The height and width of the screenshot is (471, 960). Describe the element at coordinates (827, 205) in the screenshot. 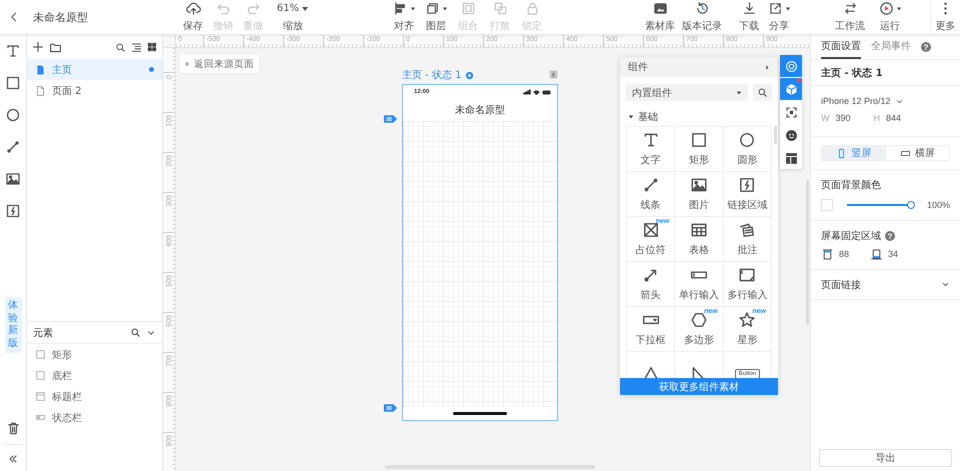

I see `color-swatch` at that location.